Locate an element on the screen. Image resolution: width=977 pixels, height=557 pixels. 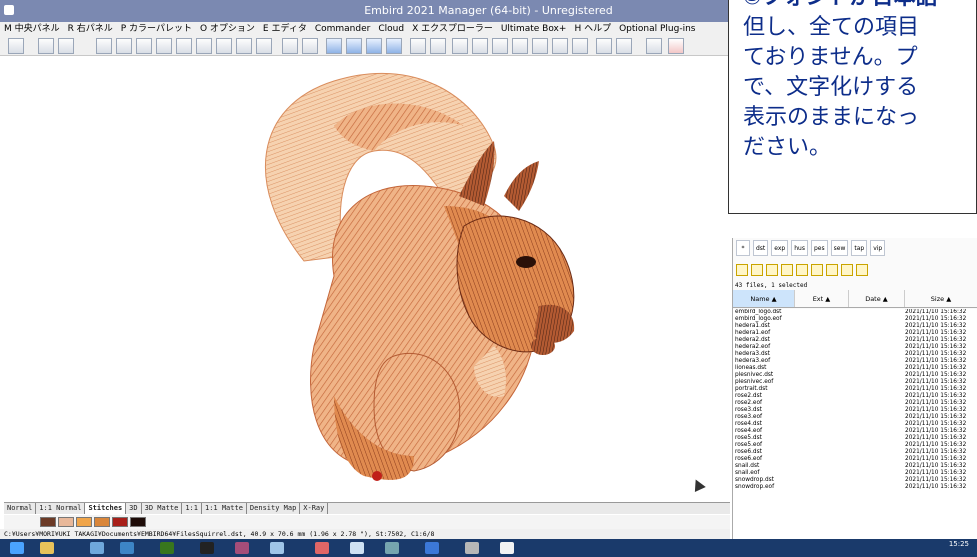
file-row: hedera3.eof 2021/11/10 15:16:32 is located at coordinates (855, 361).